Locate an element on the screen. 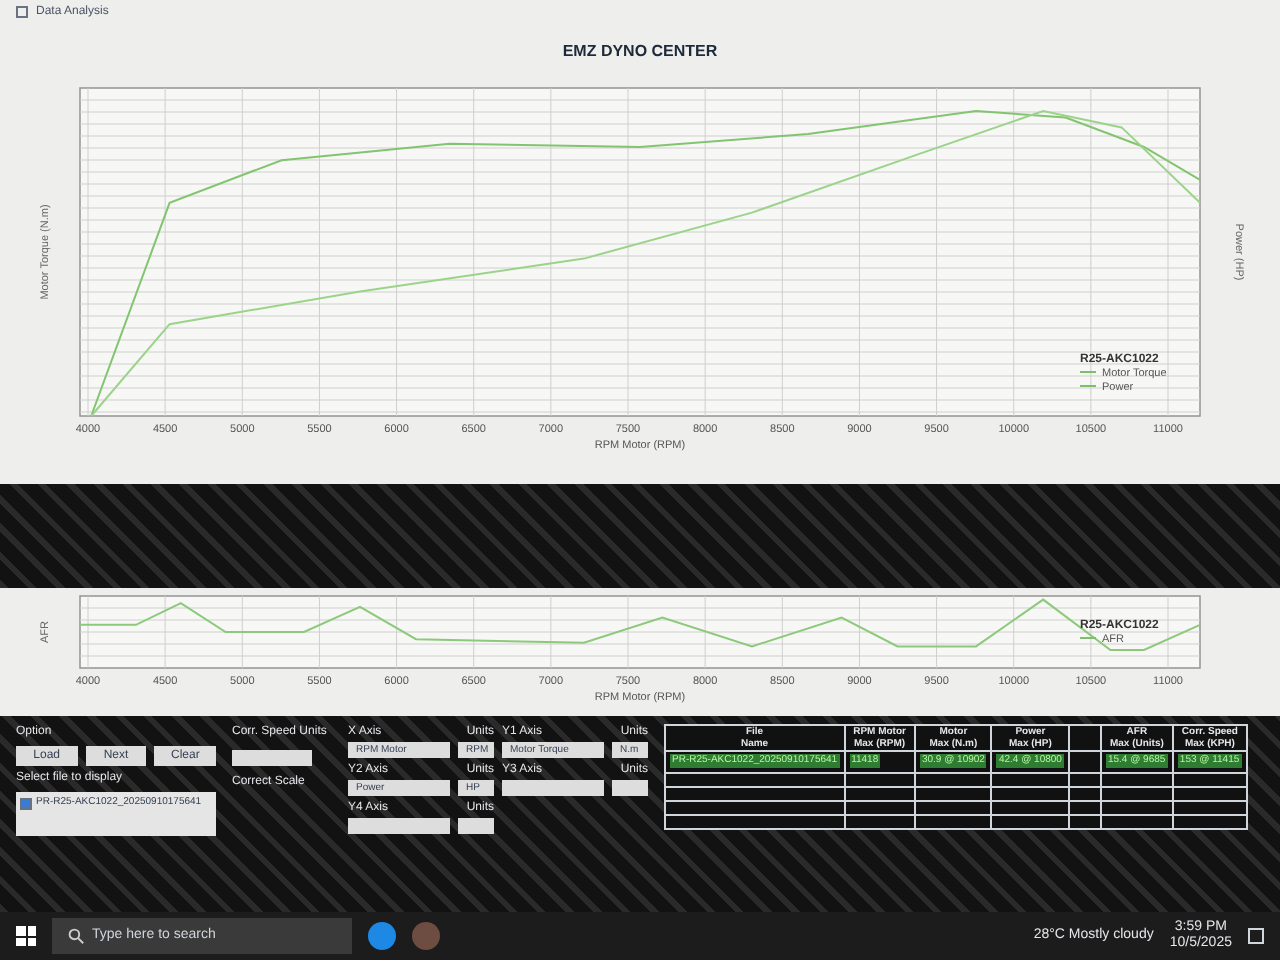 The image size is (1280, 960). browser-icon is located at coordinates (382, 936).